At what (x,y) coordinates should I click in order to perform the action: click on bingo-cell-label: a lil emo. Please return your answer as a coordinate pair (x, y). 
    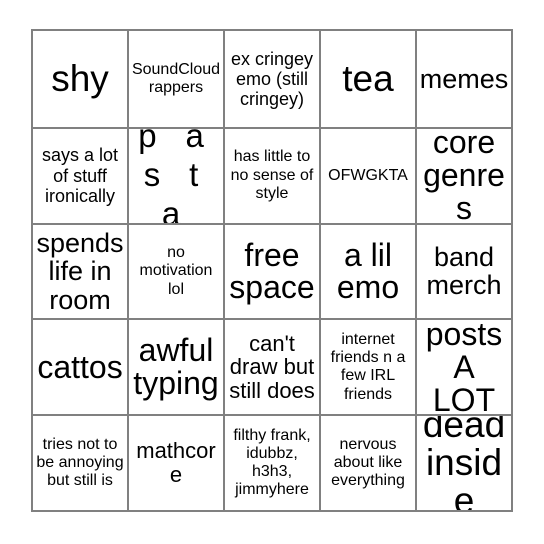
    Looking at the image, I should click on (368, 271).